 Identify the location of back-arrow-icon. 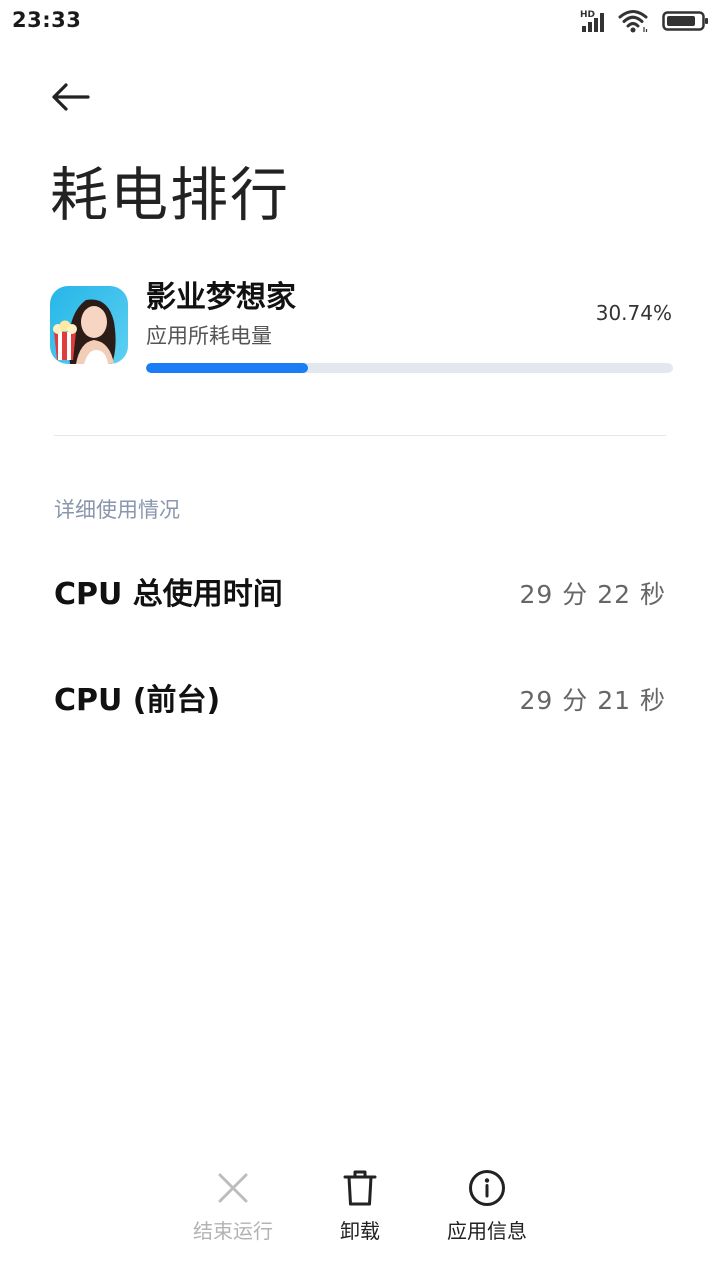
(71, 97).